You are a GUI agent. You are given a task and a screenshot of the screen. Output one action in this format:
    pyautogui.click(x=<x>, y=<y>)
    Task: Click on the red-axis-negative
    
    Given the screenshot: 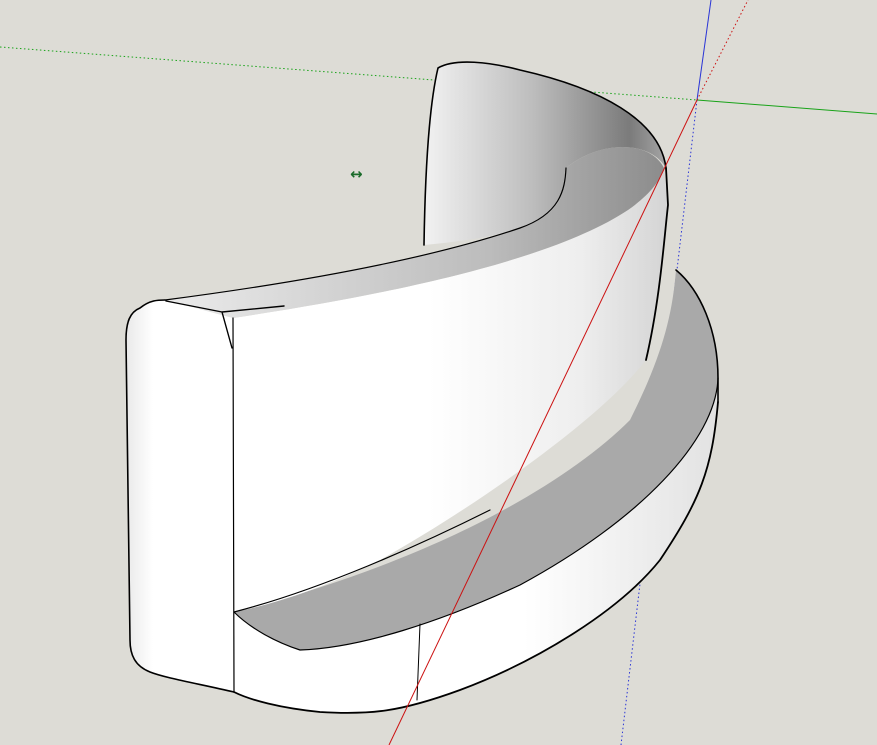 What is the action you would take?
    pyautogui.click(x=722, y=50)
    